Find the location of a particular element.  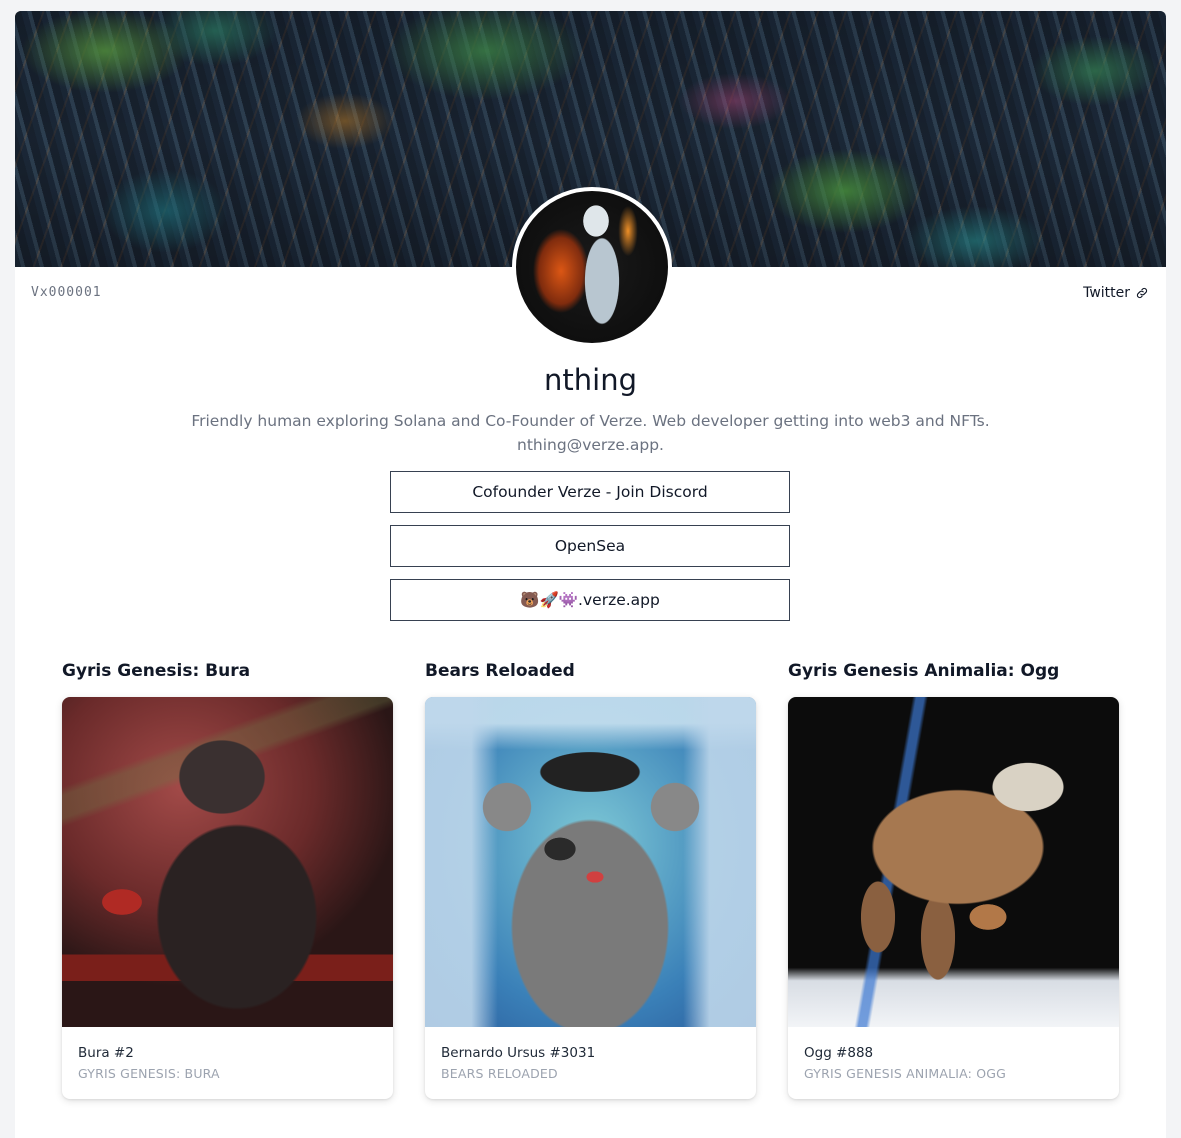

nft-card: Bernardo Ursus #3031 Bears Reloaded is located at coordinates (590, 898).